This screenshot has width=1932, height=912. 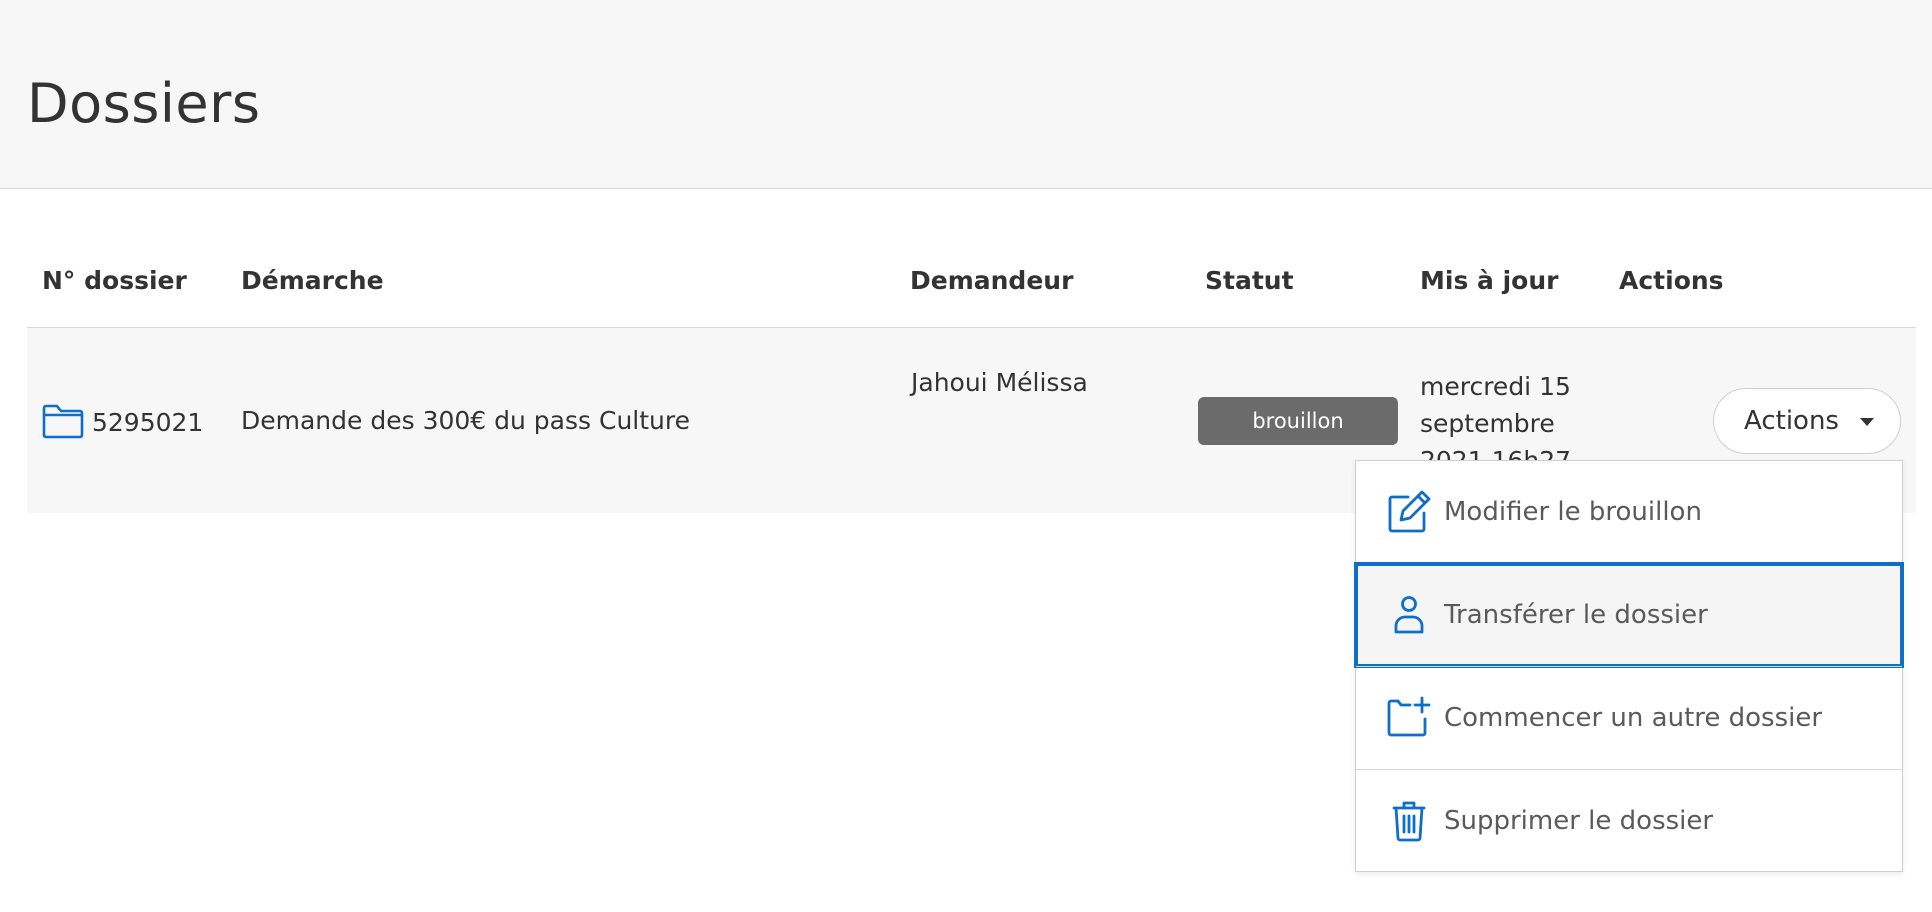 What do you see at coordinates (1249, 280) in the screenshot?
I see `column-header-status: Statut` at bounding box center [1249, 280].